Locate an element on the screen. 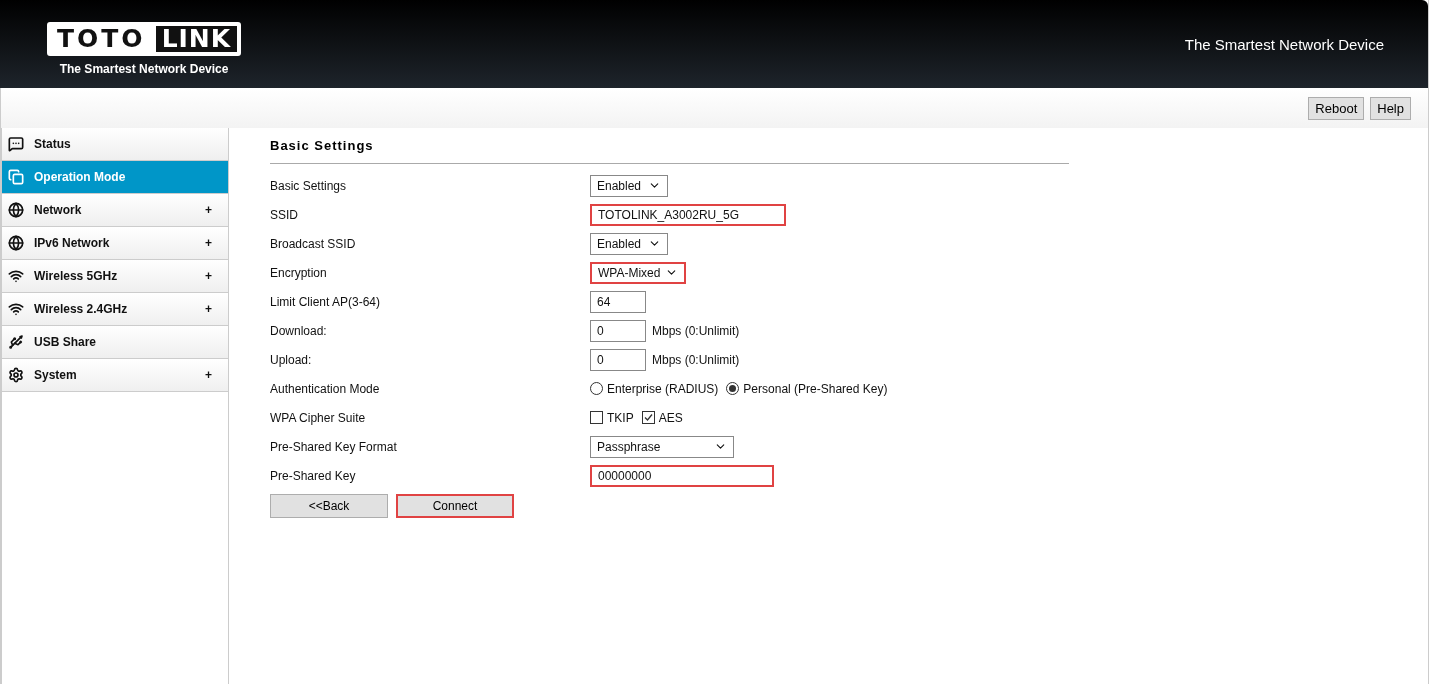 This screenshot has width=1434, height=684. field-label: SSID is located at coordinates (284, 214).